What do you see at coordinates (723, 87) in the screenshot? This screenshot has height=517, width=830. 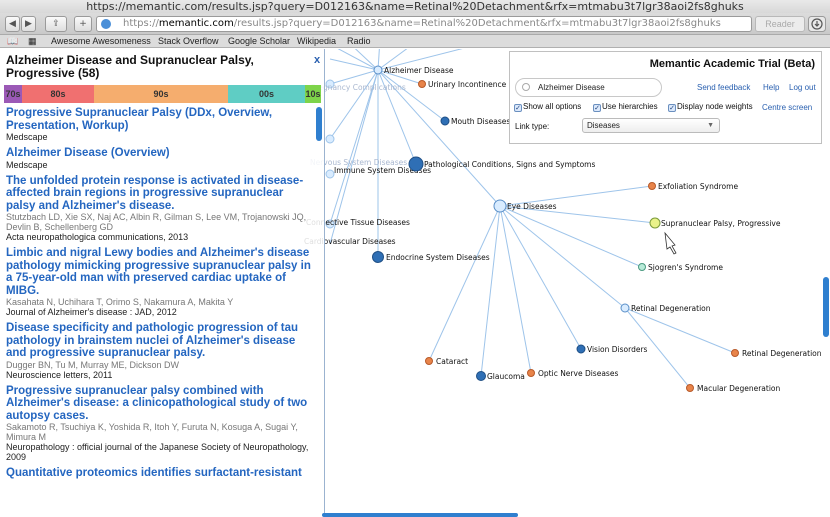 I see `send-feedback-link: Send feedback` at bounding box center [723, 87].